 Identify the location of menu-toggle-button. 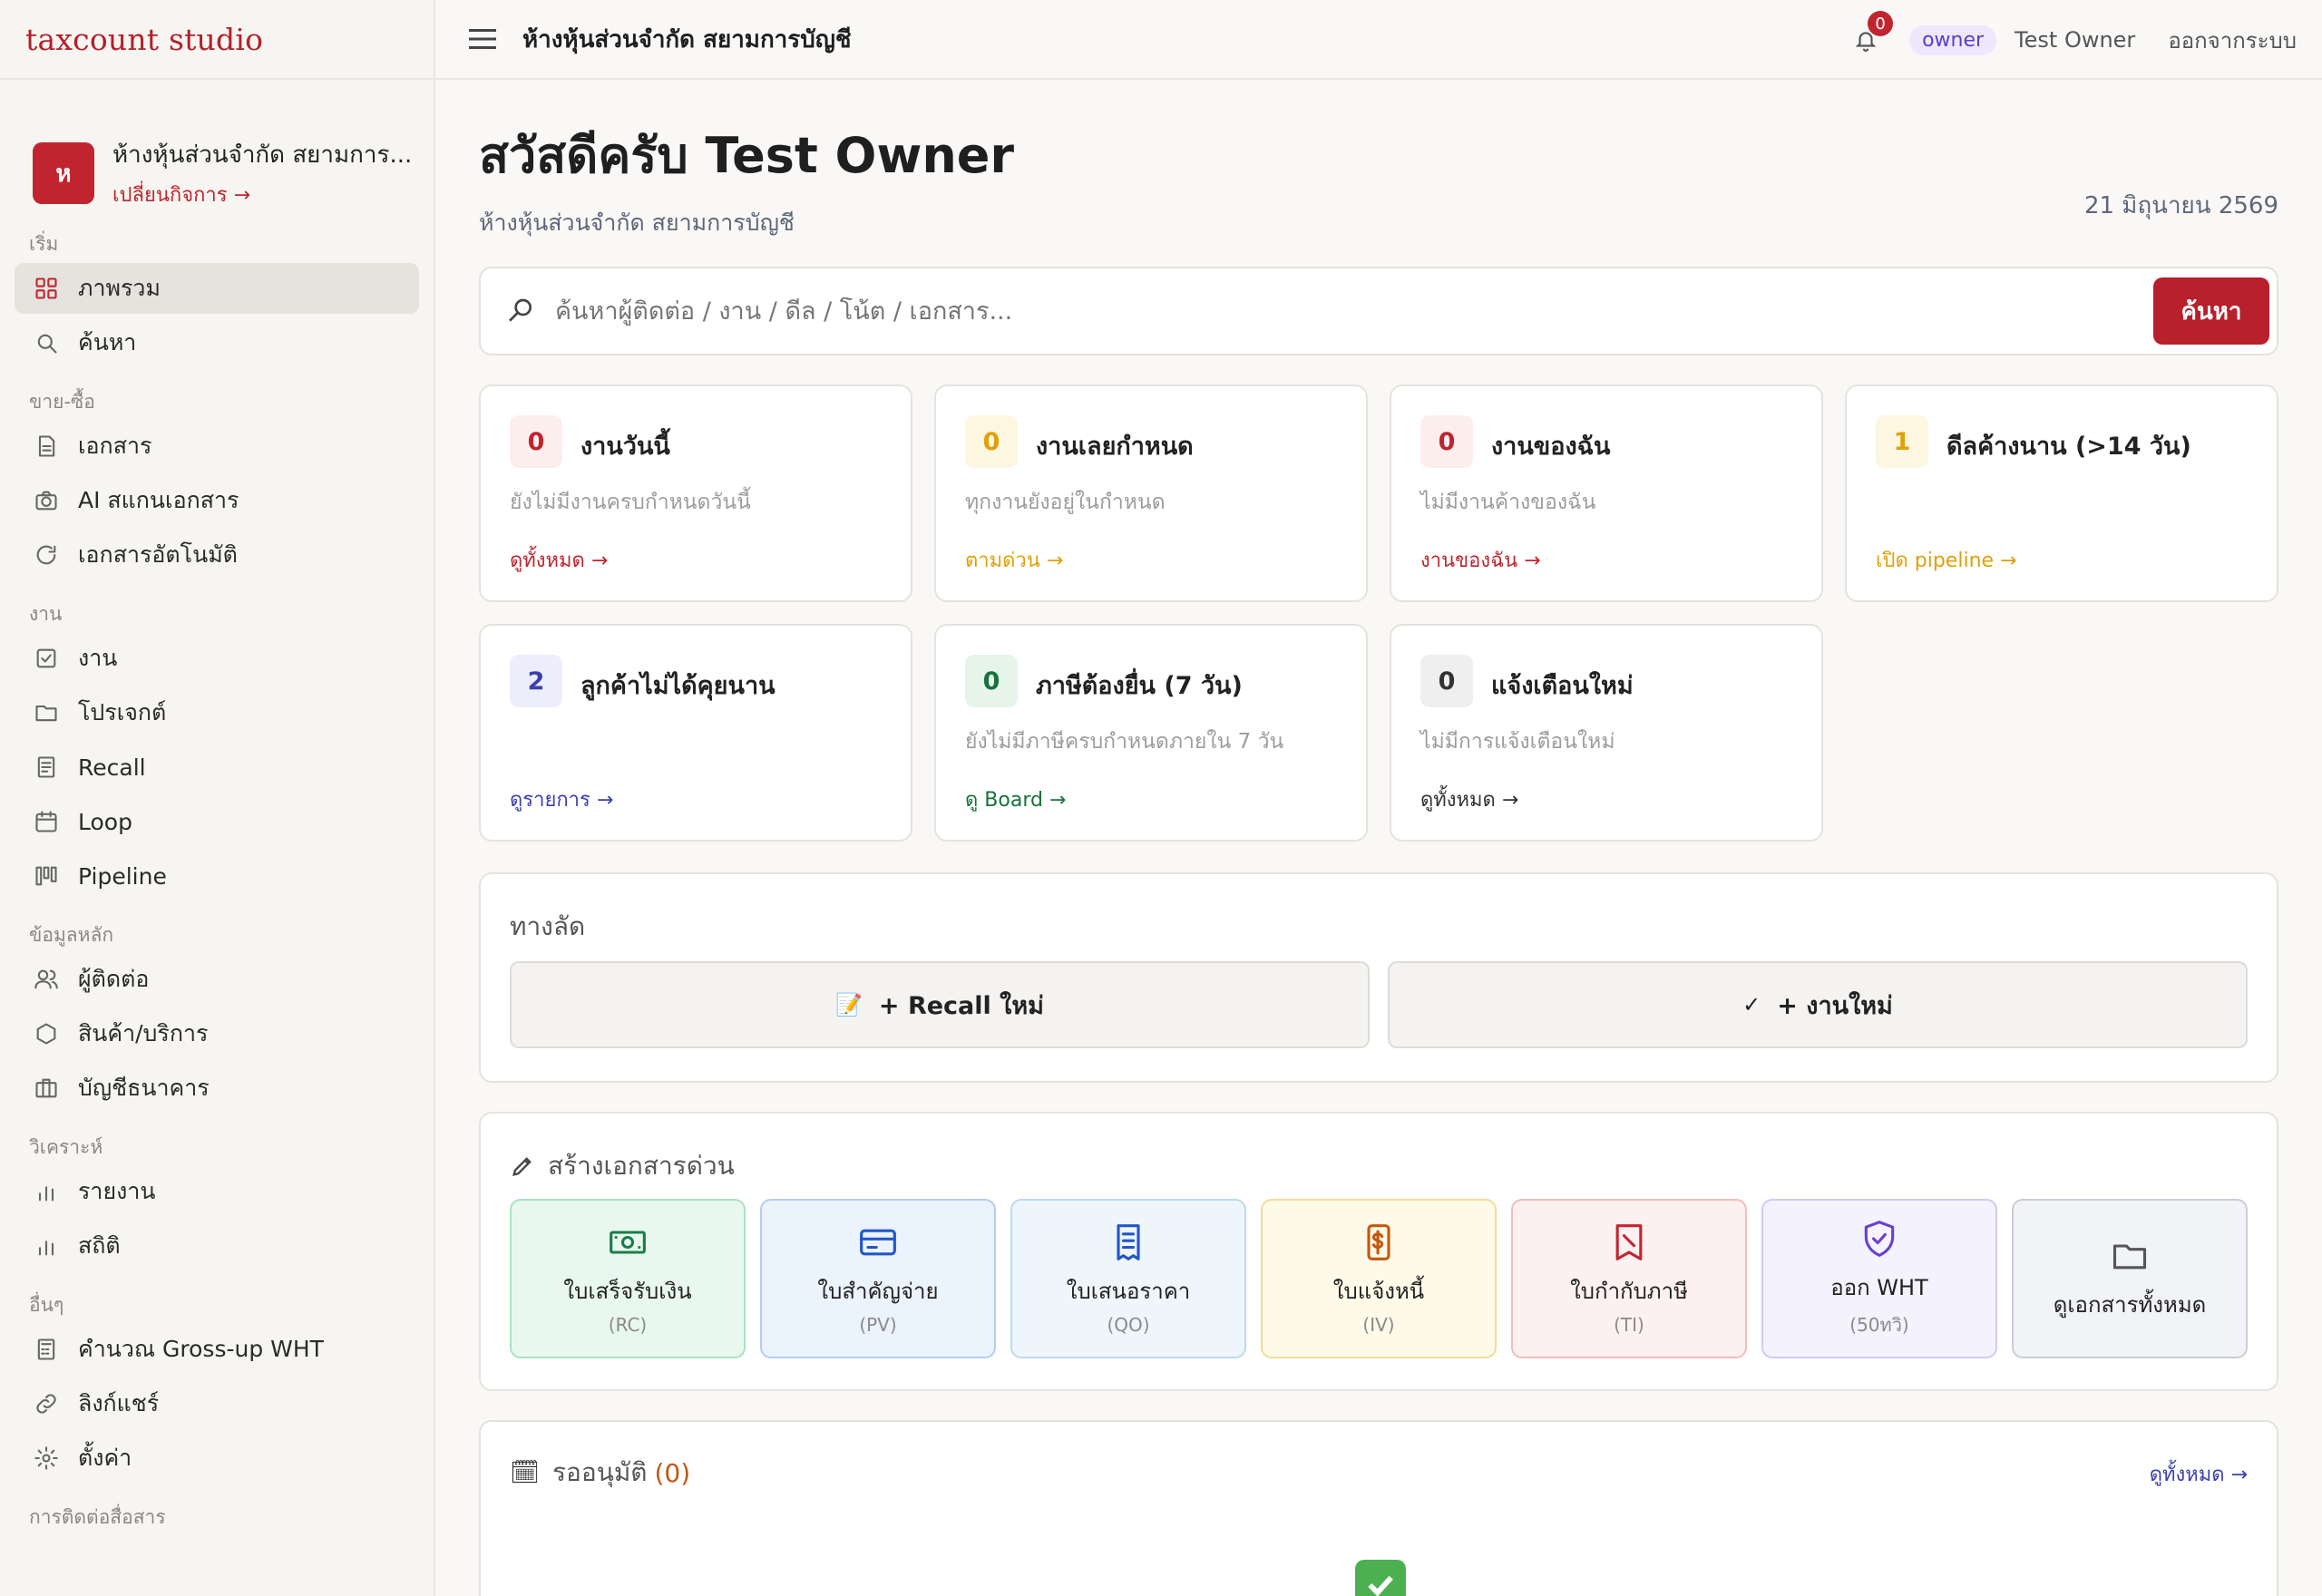
(483, 39).